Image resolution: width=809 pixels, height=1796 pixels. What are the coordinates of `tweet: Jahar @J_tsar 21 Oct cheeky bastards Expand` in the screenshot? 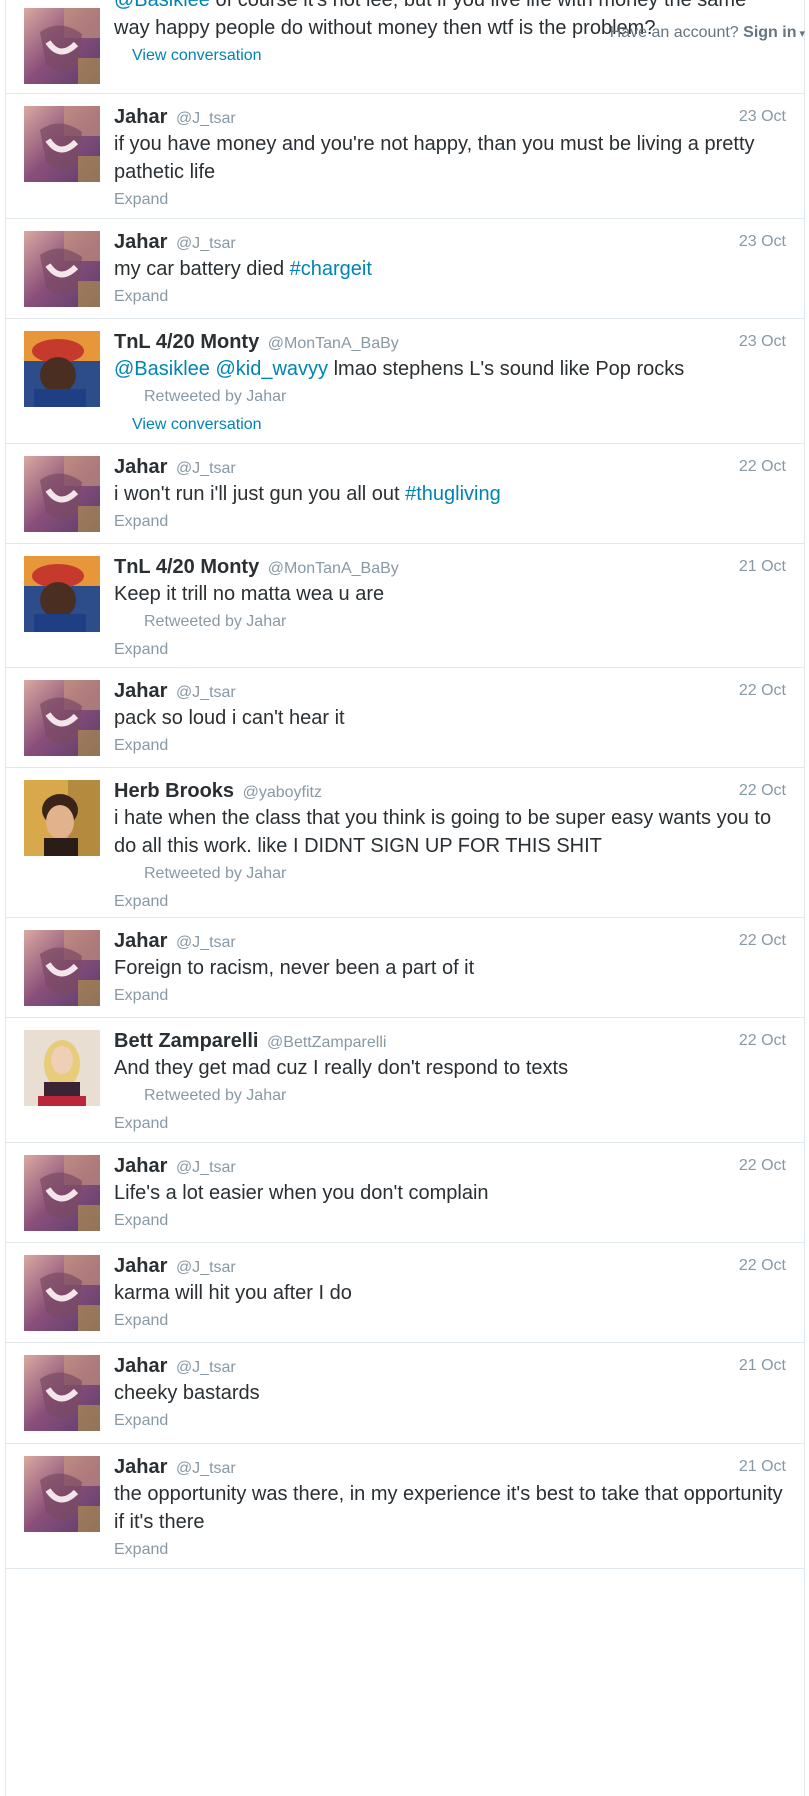 It's located at (405, 1393).